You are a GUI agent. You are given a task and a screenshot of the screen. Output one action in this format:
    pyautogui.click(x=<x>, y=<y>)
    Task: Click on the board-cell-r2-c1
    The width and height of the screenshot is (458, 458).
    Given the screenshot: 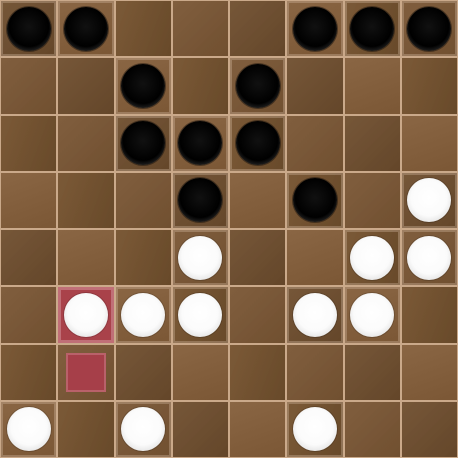 What is the action you would take?
    pyautogui.click(x=86, y=143)
    